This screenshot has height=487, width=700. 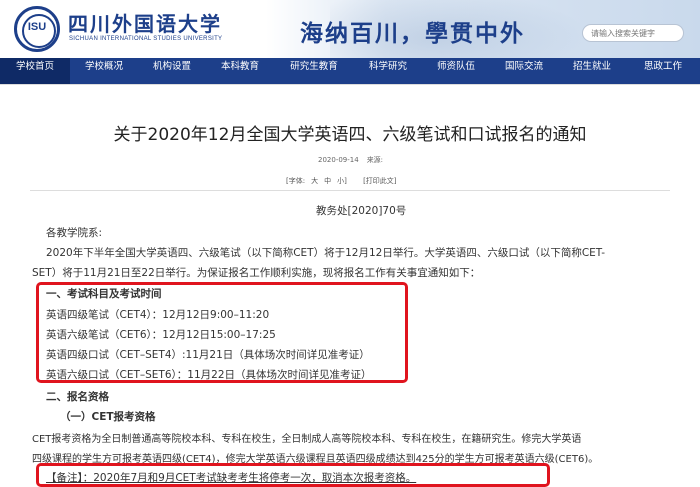 I want to click on nav-item-research: 科学研究, so click(x=388, y=71).